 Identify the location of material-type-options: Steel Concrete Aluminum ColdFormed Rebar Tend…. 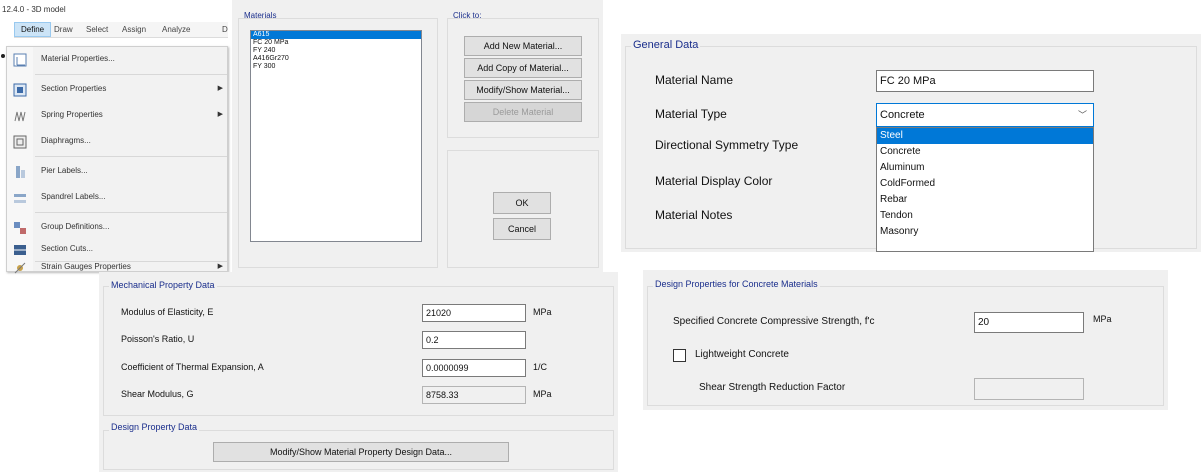
(985, 184).